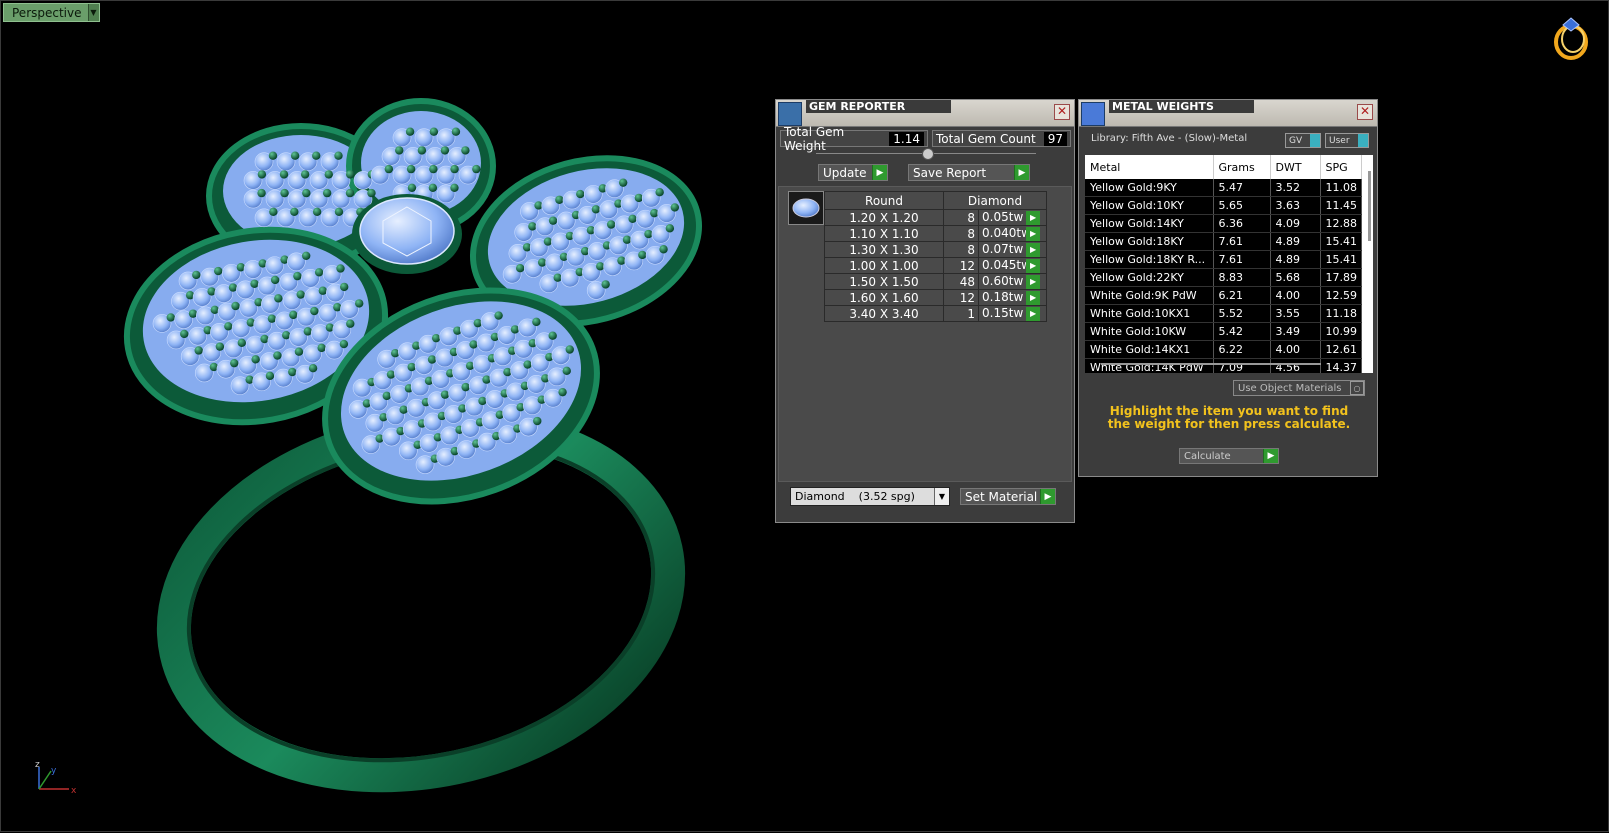 Image resolution: width=1609 pixels, height=833 pixels. Describe the element at coordinates (1003, 313) in the screenshot. I see `gem-weight: 0.15tw` at that location.